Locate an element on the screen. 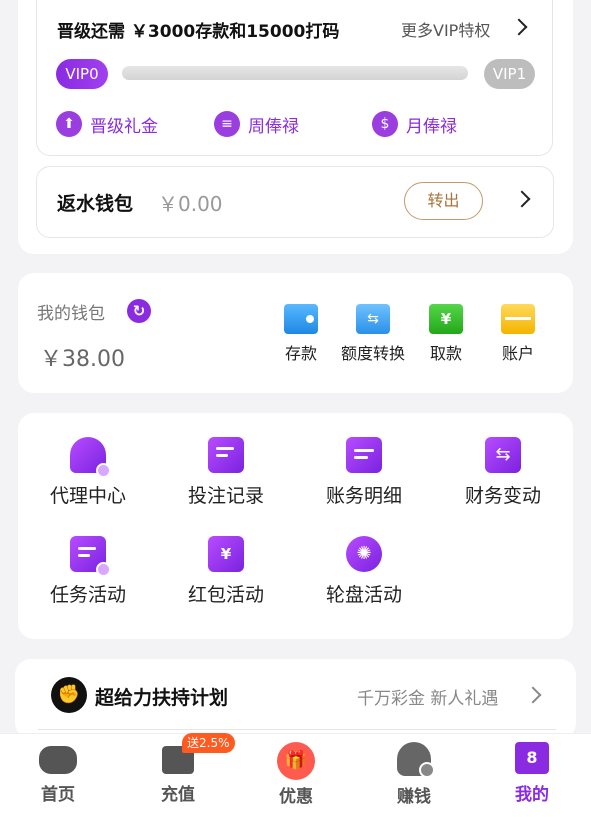 Image resolution: width=591 pixels, height=817 pixels. wallet-balance: ￥38.00 is located at coordinates (82, 359).